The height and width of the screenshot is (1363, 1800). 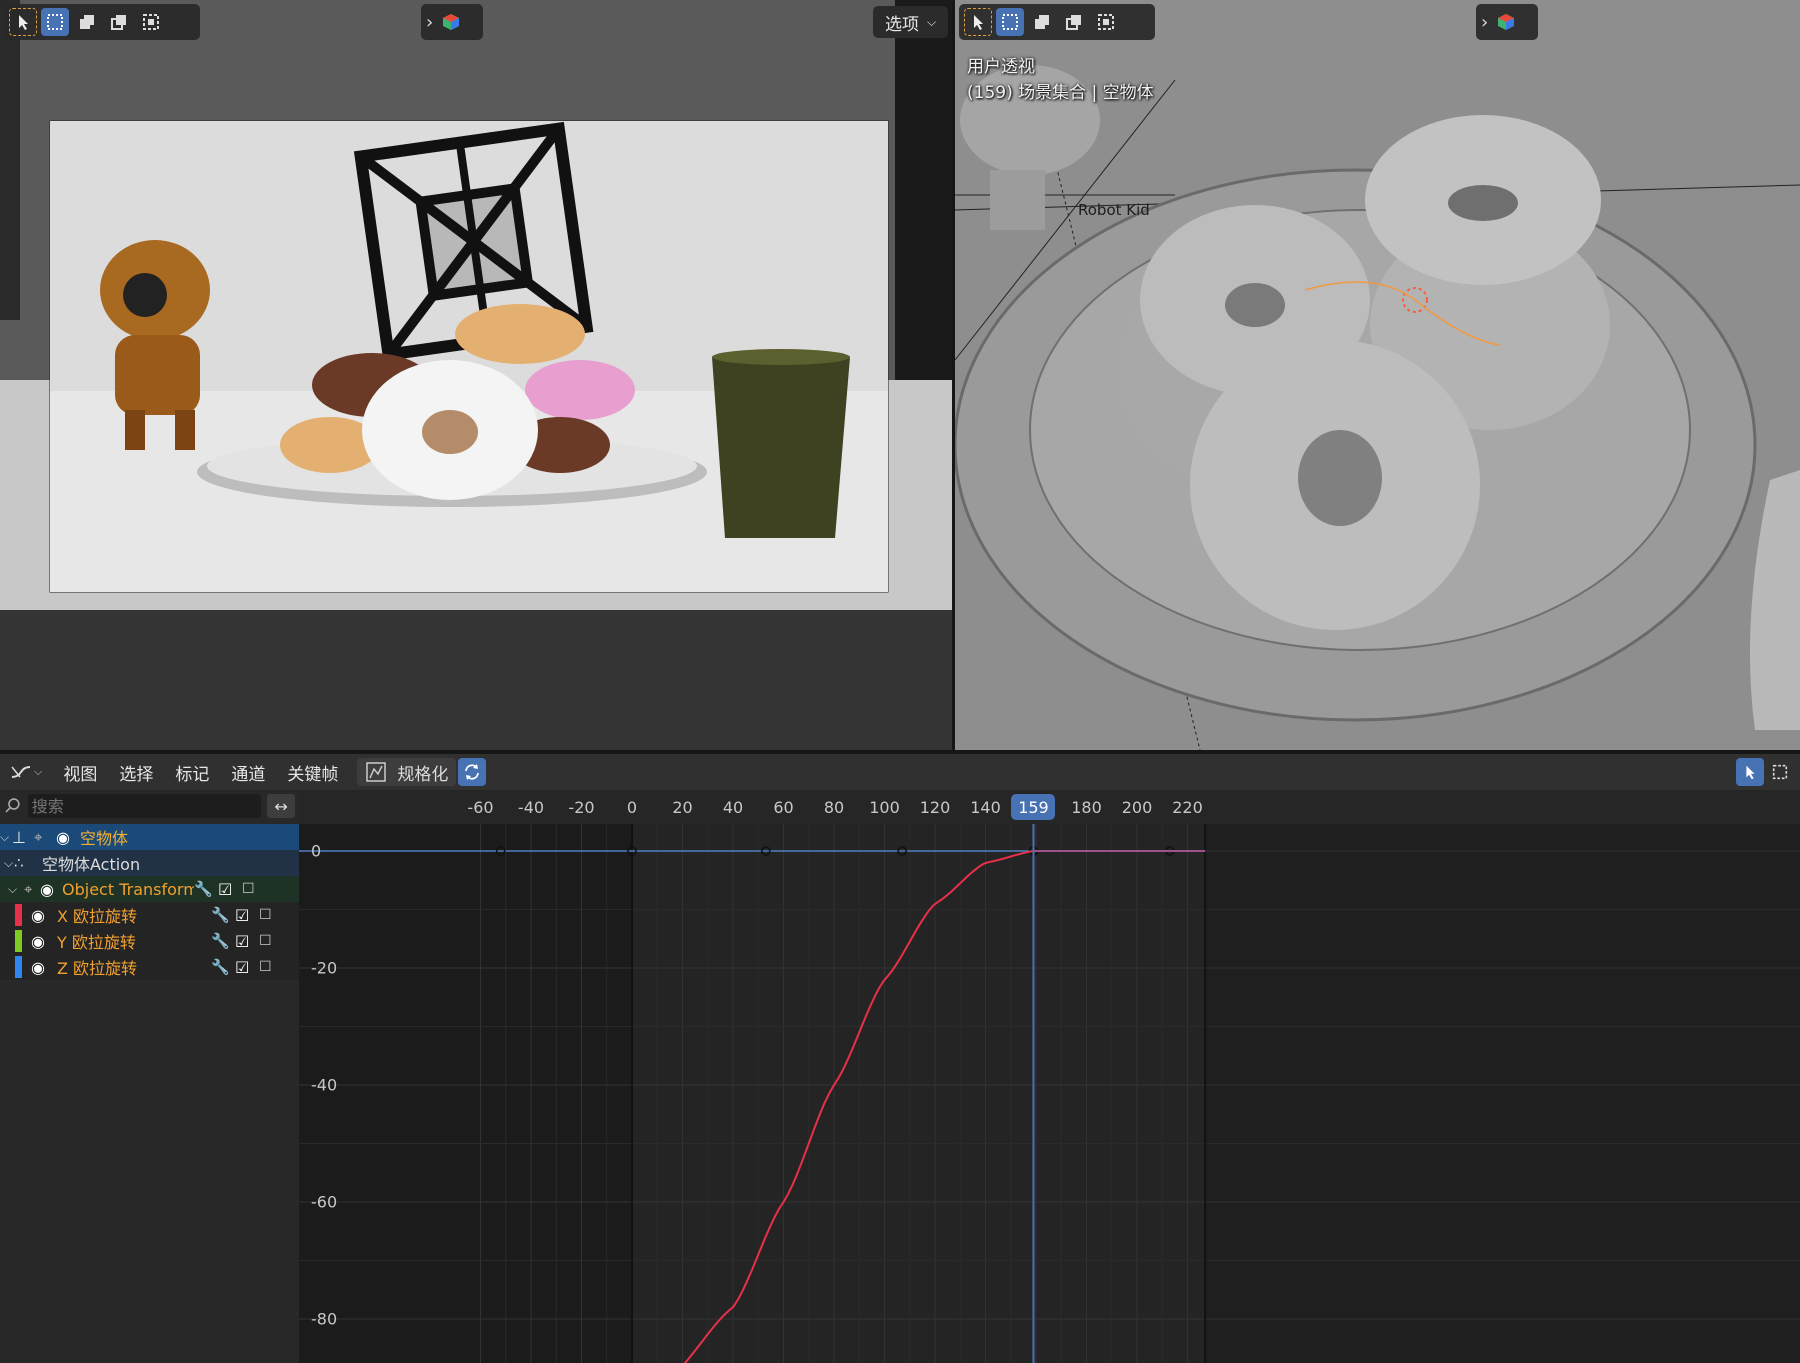 I want to click on action-icon: ∴, so click(x=19, y=863).